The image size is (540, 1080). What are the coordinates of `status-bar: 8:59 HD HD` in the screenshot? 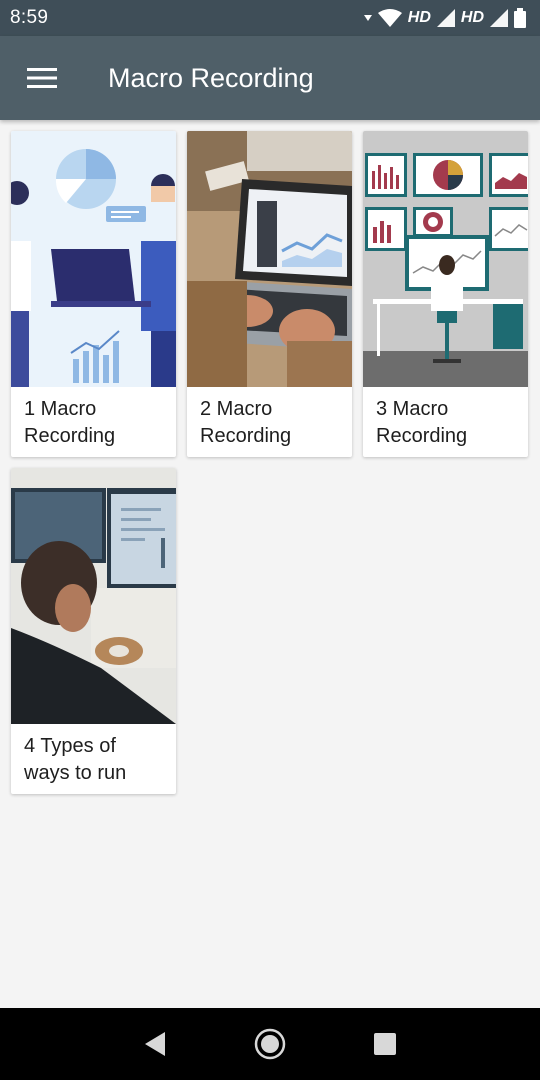 It's located at (270, 18).